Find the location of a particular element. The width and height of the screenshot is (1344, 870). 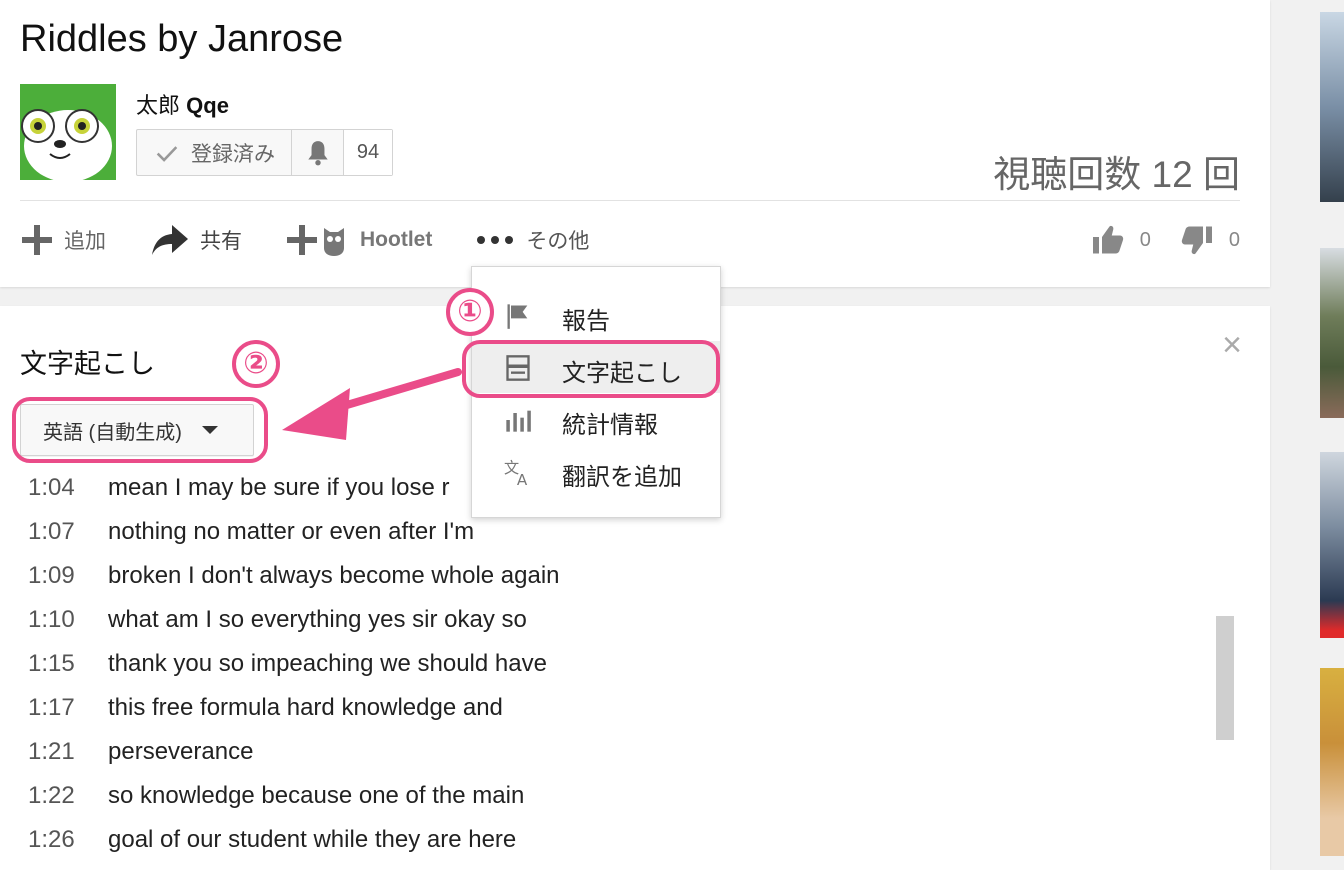

transcript-time: 1:09 is located at coordinates (51, 575).